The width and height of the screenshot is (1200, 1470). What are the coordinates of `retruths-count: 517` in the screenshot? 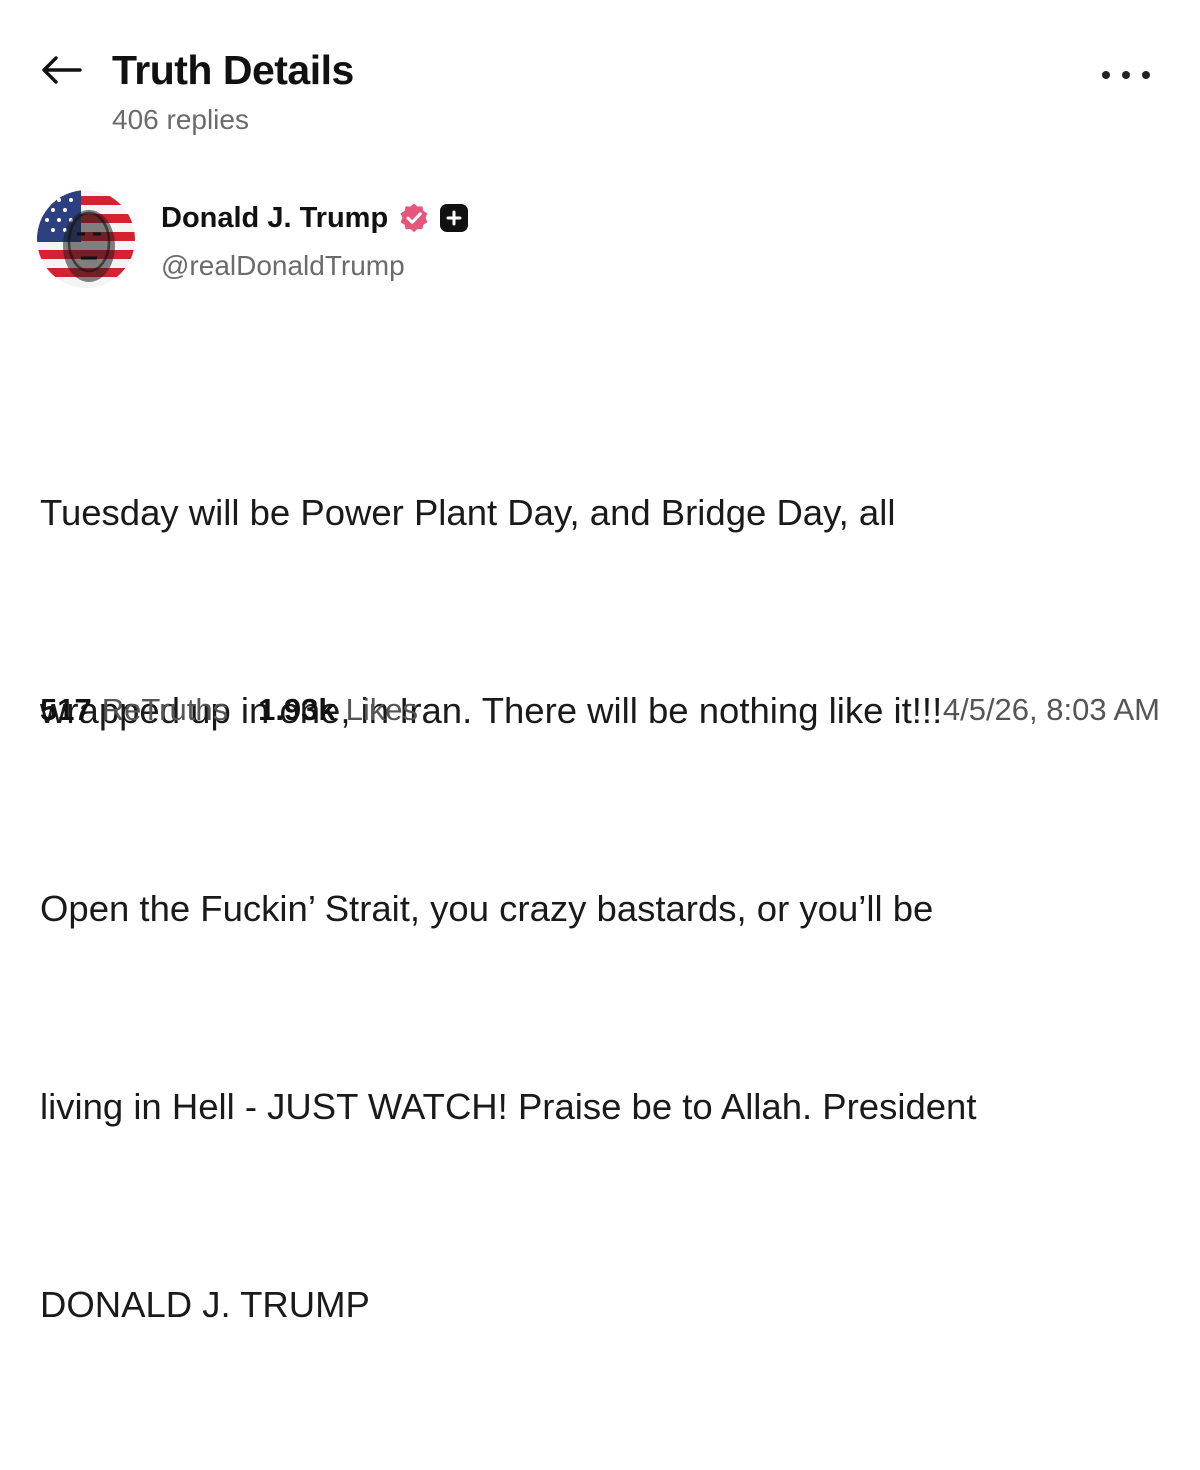 It's located at (66, 709).